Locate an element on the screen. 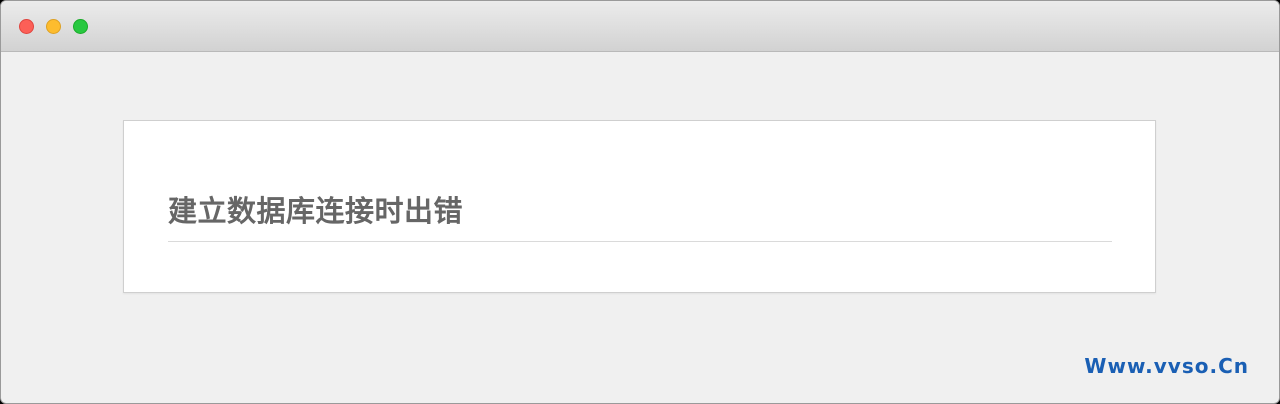 The image size is (1280, 404). zoom-window-button is located at coordinates (80, 26).